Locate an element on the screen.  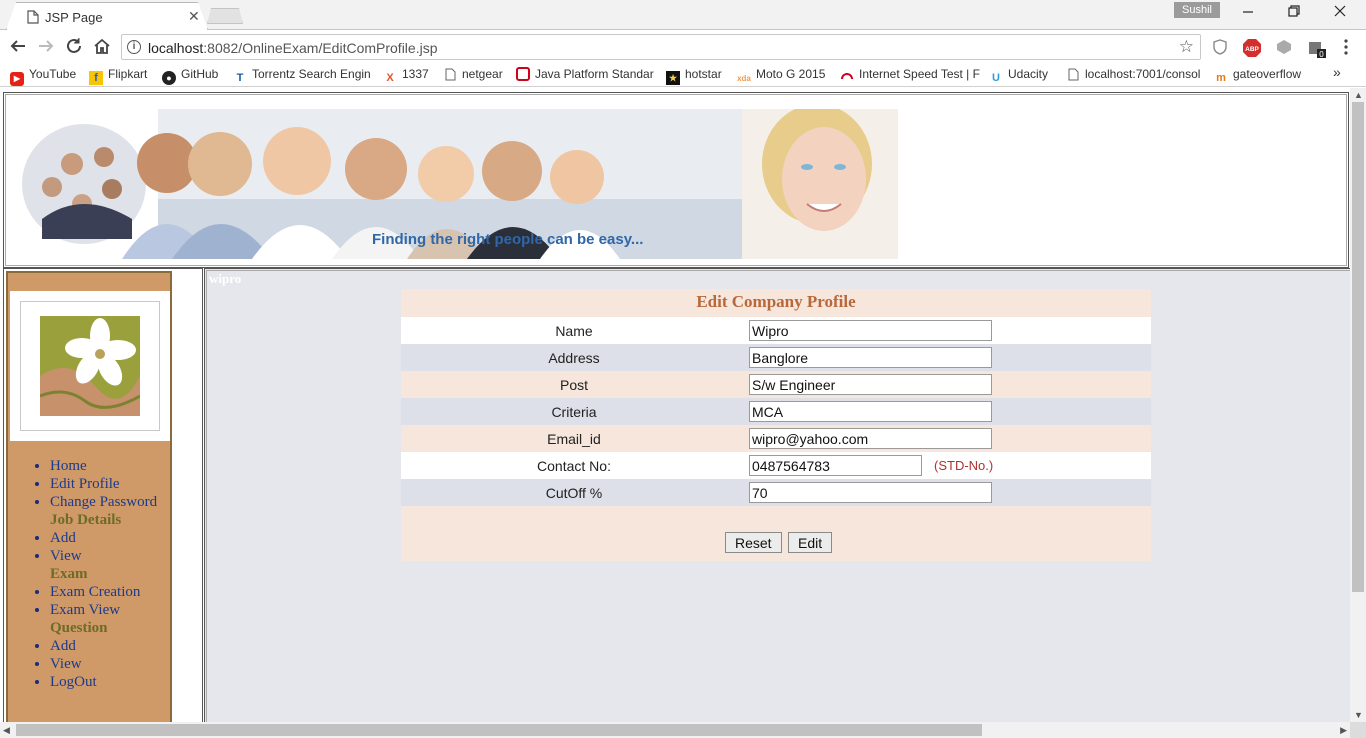
field-label: CutOff % is located at coordinates (574, 493).